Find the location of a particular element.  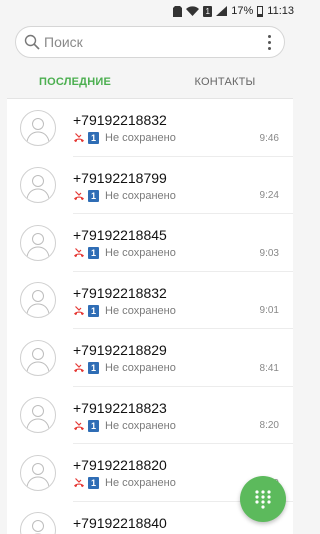

search-icon is located at coordinates (32, 42).